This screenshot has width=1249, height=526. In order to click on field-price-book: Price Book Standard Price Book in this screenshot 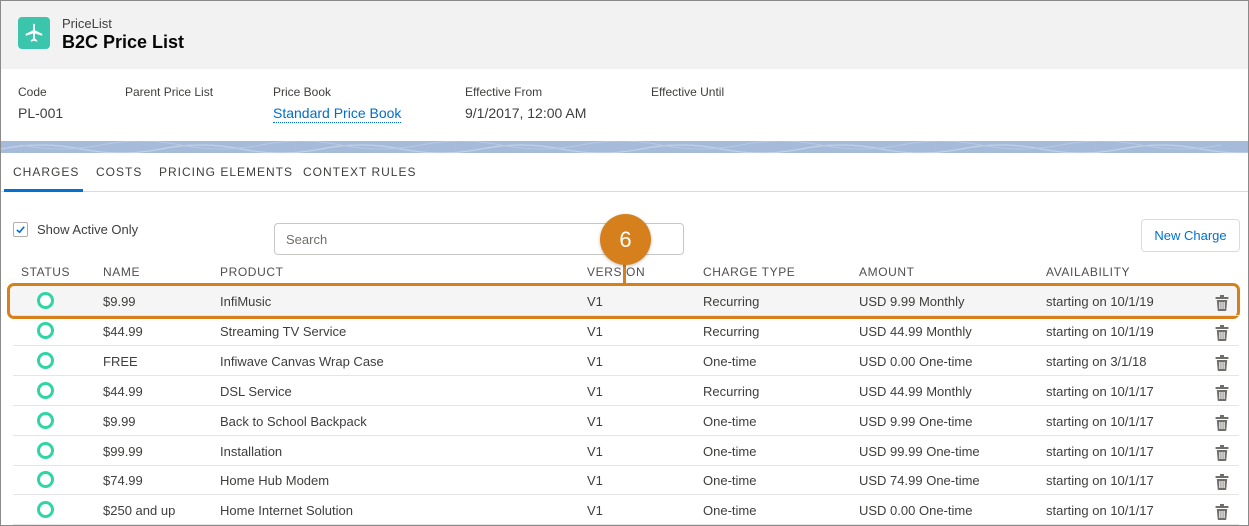, I will do `click(337, 104)`.